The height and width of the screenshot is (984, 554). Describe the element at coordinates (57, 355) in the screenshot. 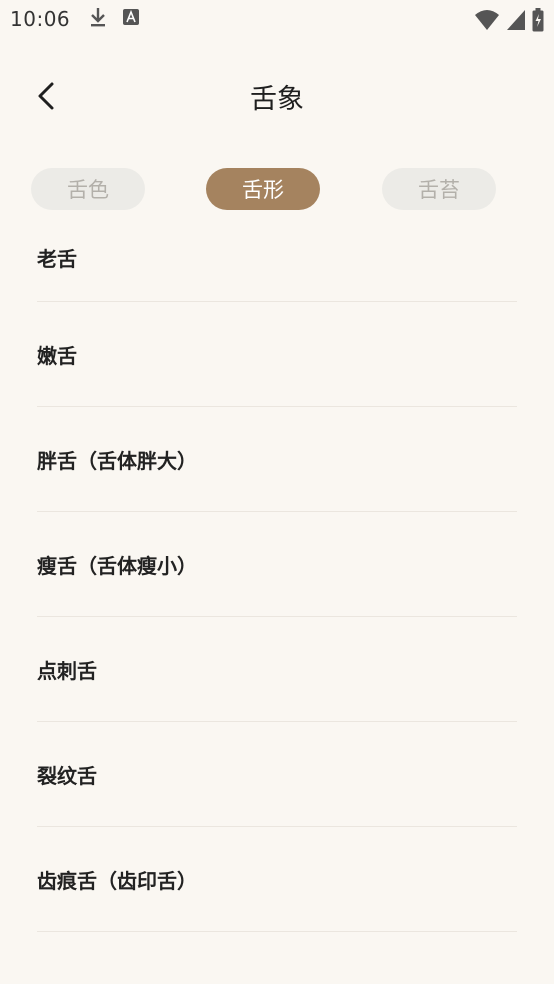

I see `list-item-label: 嫩舌` at that location.